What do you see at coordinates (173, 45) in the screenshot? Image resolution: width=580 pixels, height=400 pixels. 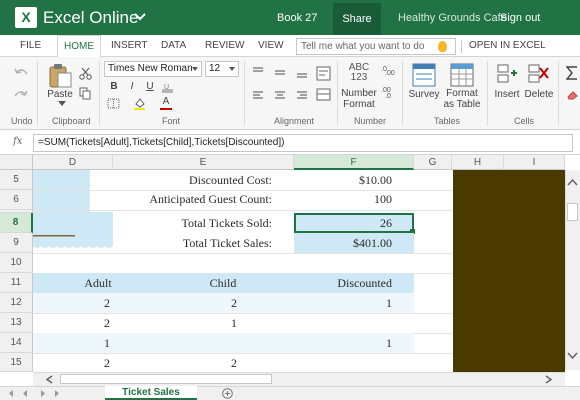 I see `tab-data: DATA` at bounding box center [173, 45].